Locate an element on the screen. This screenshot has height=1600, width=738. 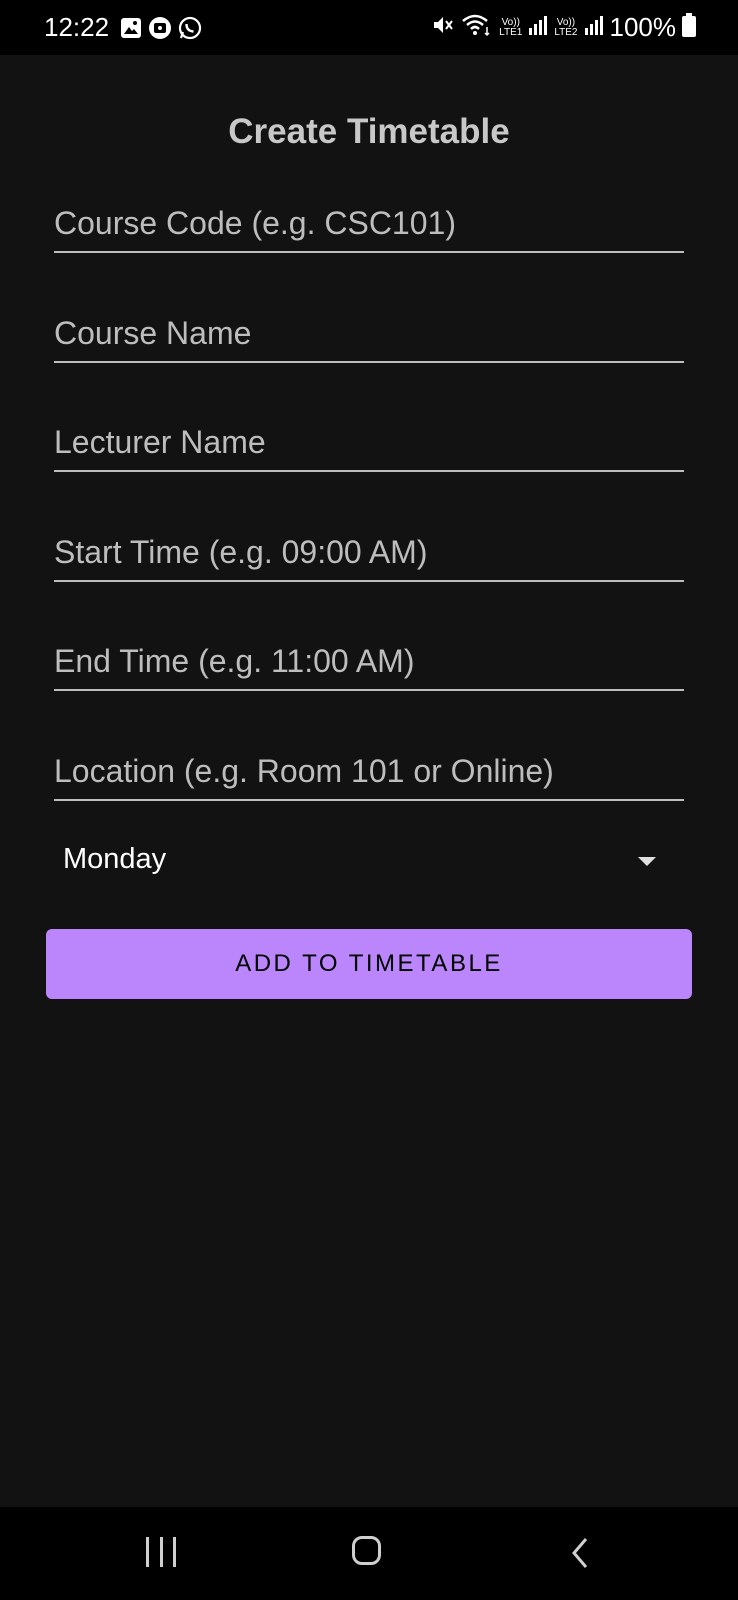
navigation-bar is located at coordinates (369, 1553).